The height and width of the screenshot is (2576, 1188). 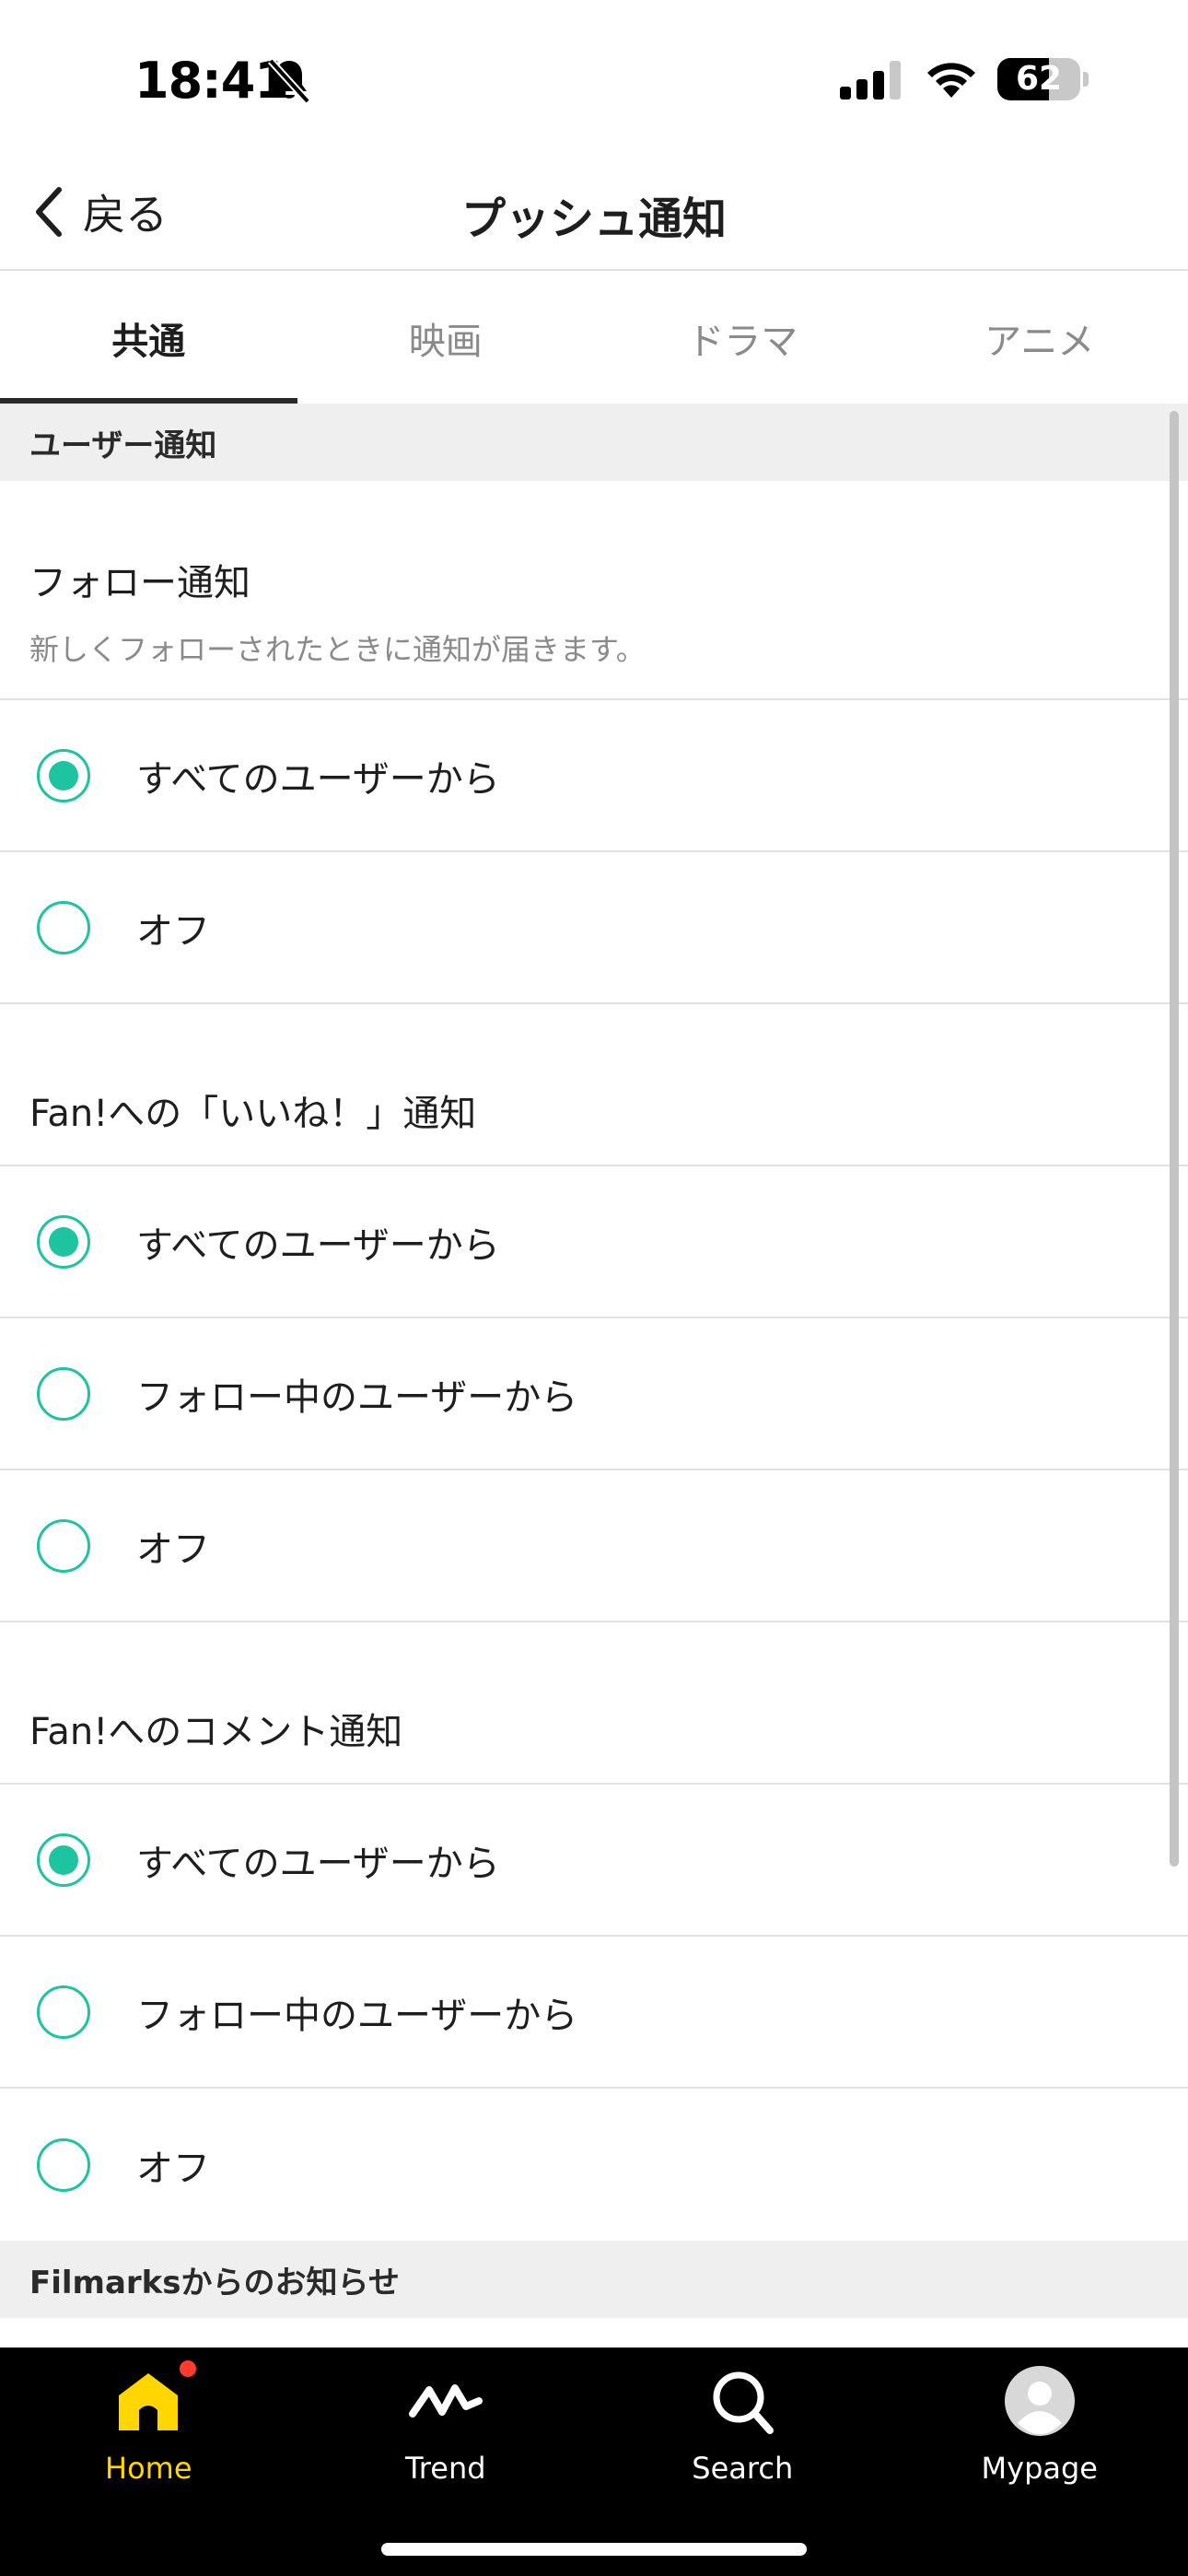 What do you see at coordinates (445, 2401) in the screenshot?
I see `trend-icon` at bounding box center [445, 2401].